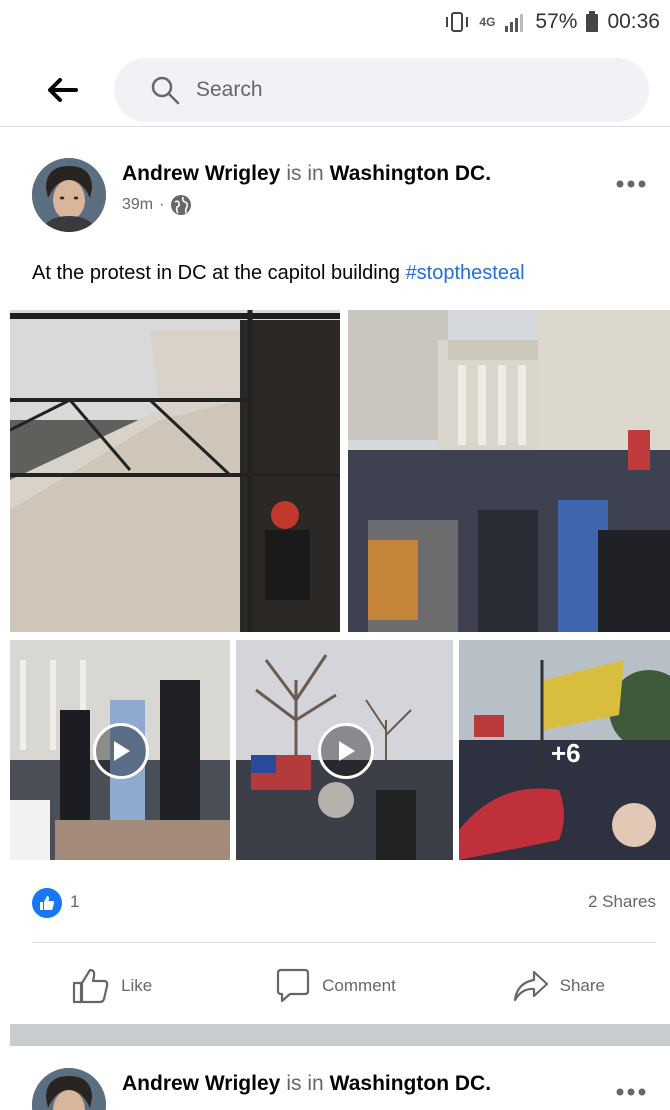 The image size is (670, 1110). What do you see at coordinates (622, 902) in the screenshot?
I see `shares-count: 2 Shares` at bounding box center [622, 902].